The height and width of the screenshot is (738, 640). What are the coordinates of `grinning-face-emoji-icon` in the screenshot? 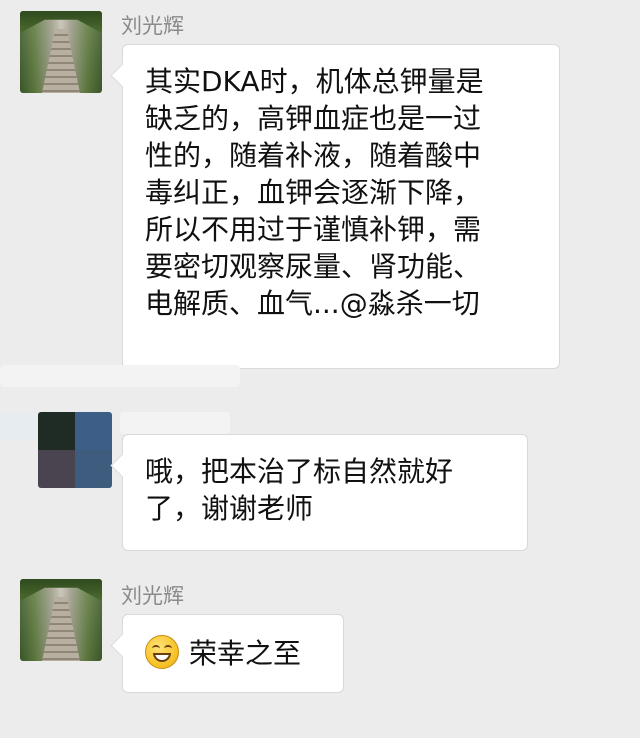 It's located at (162, 652).